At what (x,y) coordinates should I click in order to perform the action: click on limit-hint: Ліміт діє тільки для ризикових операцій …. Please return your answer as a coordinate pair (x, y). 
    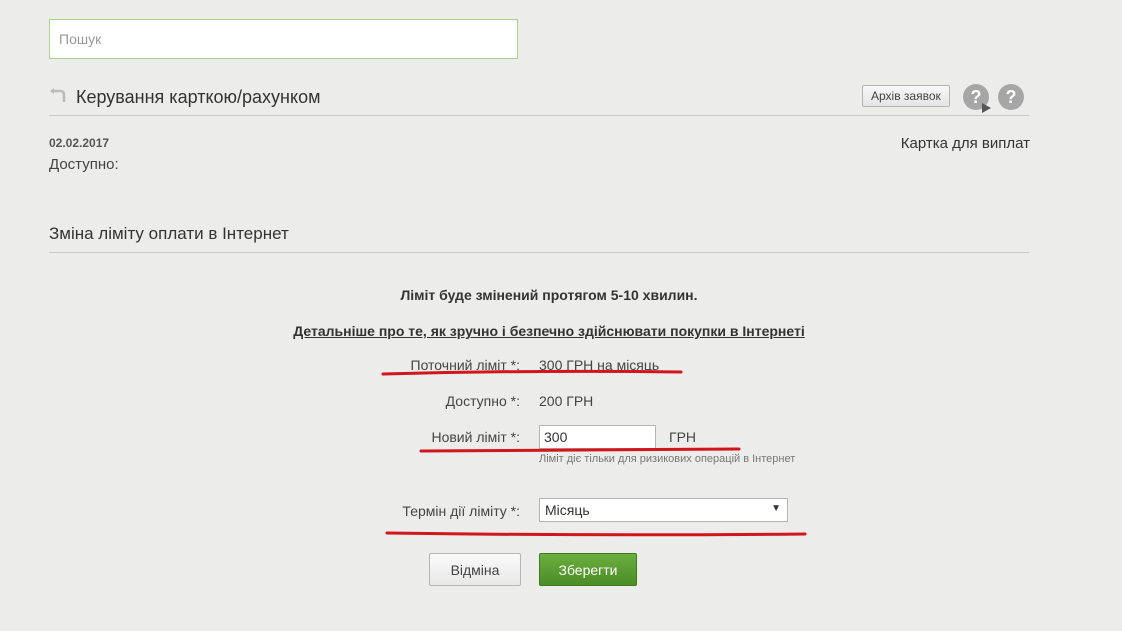
    Looking at the image, I should click on (667, 459).